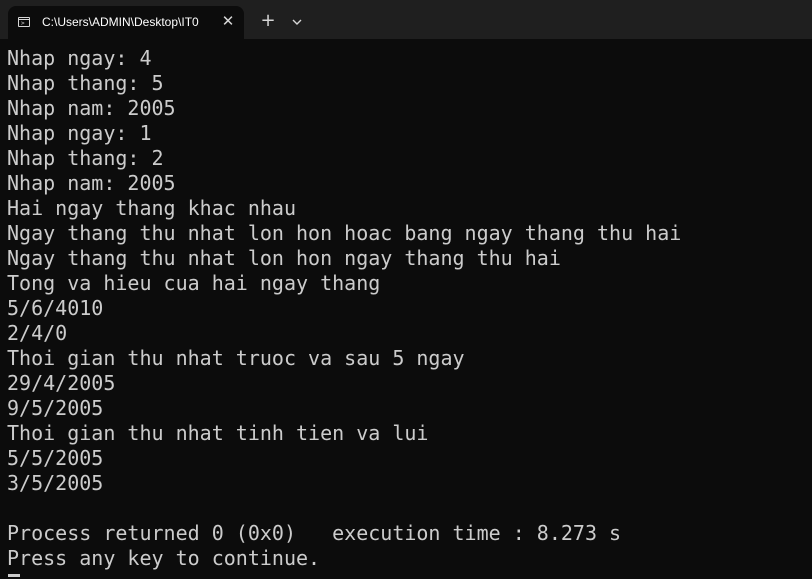 The image size is (812, 579). I want to click on console-line: Thoi gian thu nhat truoc va sau 5 ngay, so click(236, 358).